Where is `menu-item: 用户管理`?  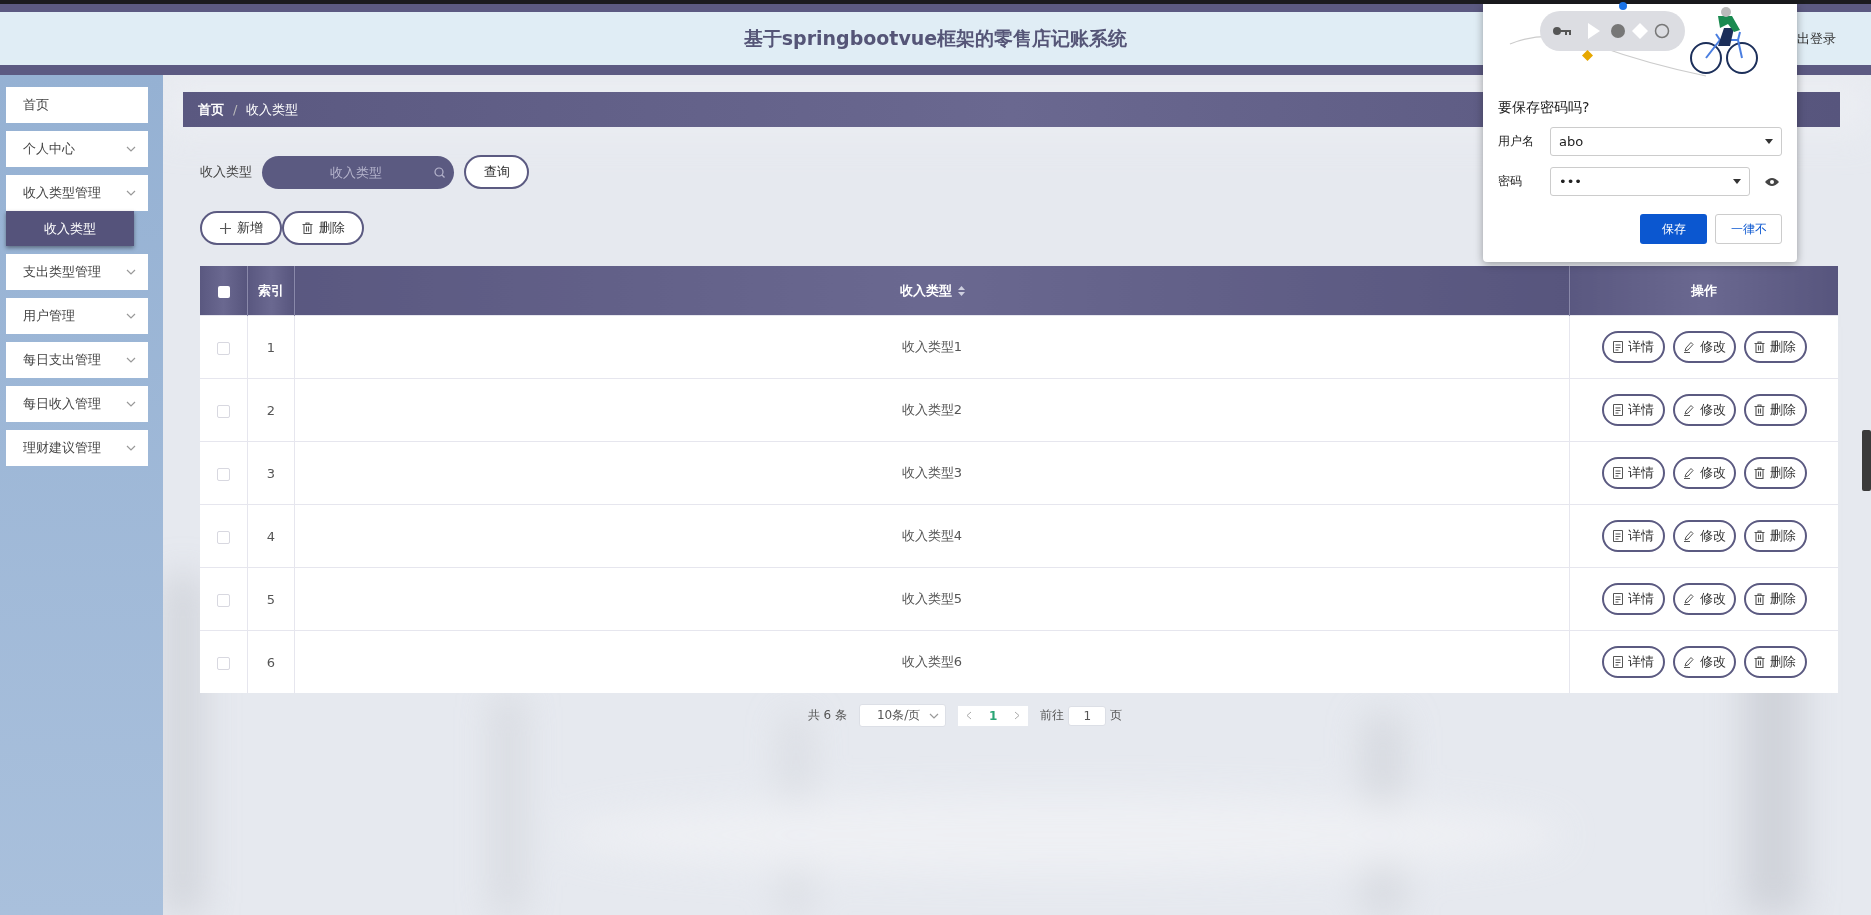
menu-item: 用户管理 is located at coordinates (77, 316).